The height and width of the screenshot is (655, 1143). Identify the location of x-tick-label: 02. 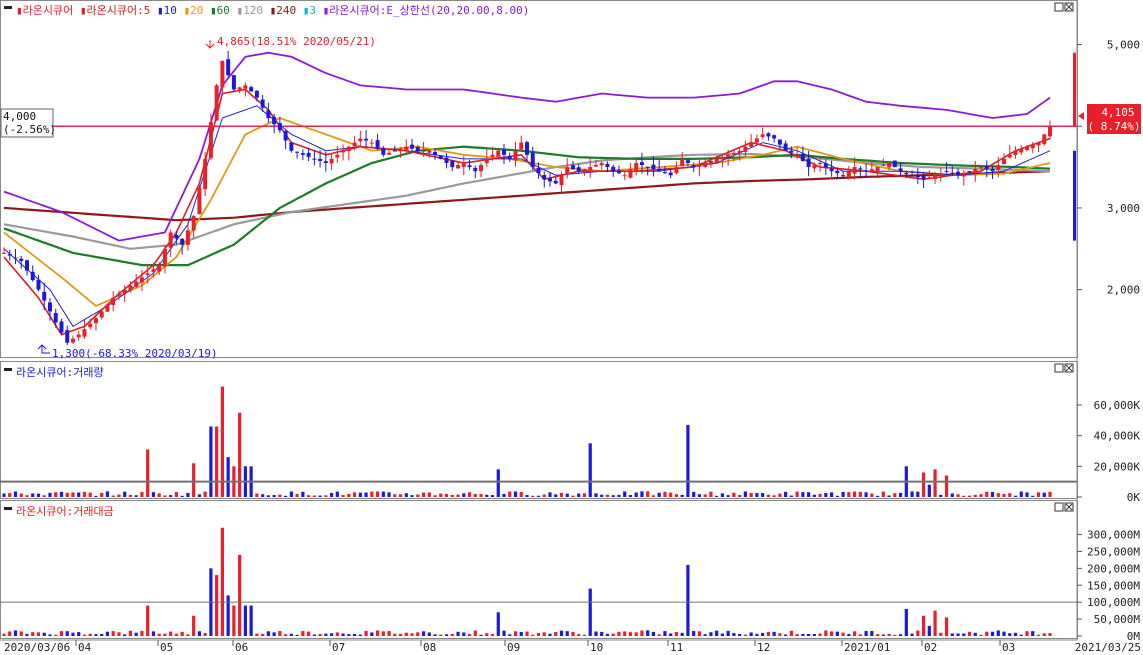
(930, 647).